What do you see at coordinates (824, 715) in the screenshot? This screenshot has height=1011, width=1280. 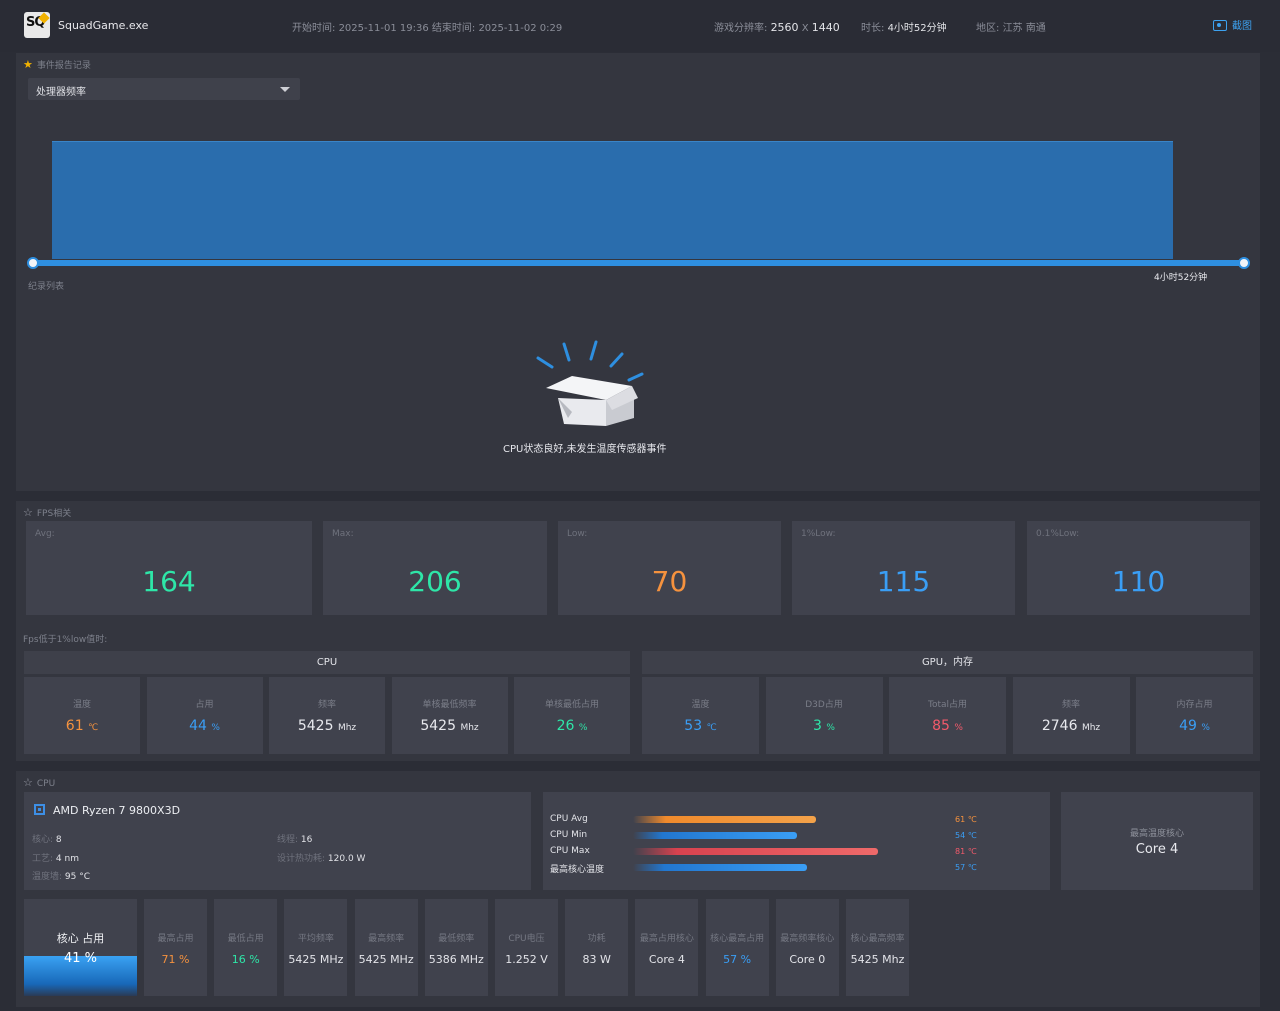 I see `metric-card: D3D占用 3 %` at bounding box center [824, 715].